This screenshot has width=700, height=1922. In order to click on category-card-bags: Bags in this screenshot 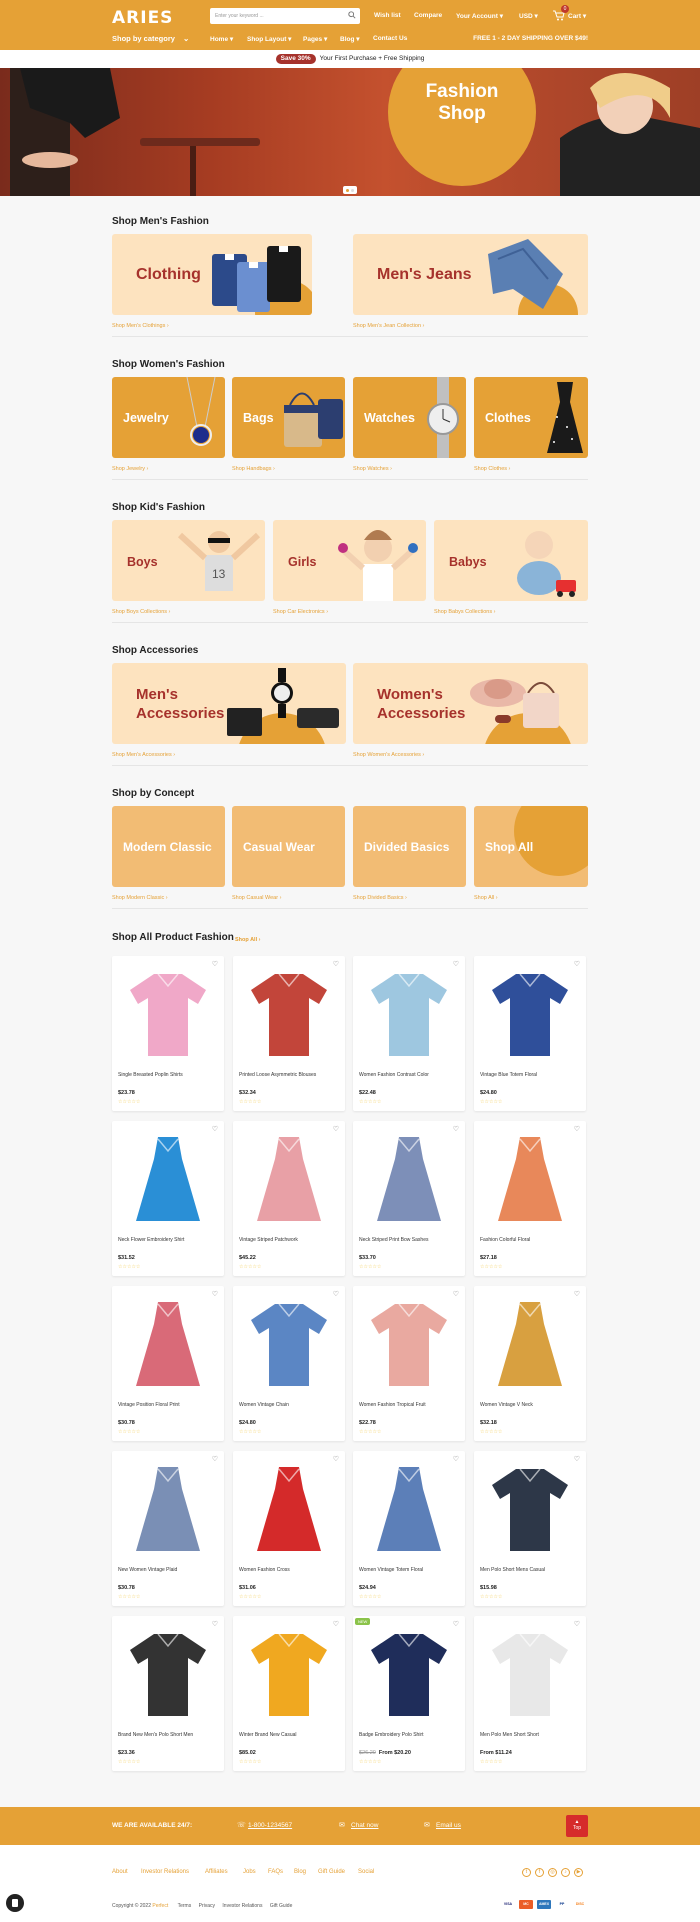, I will do `click(288, 417)`.